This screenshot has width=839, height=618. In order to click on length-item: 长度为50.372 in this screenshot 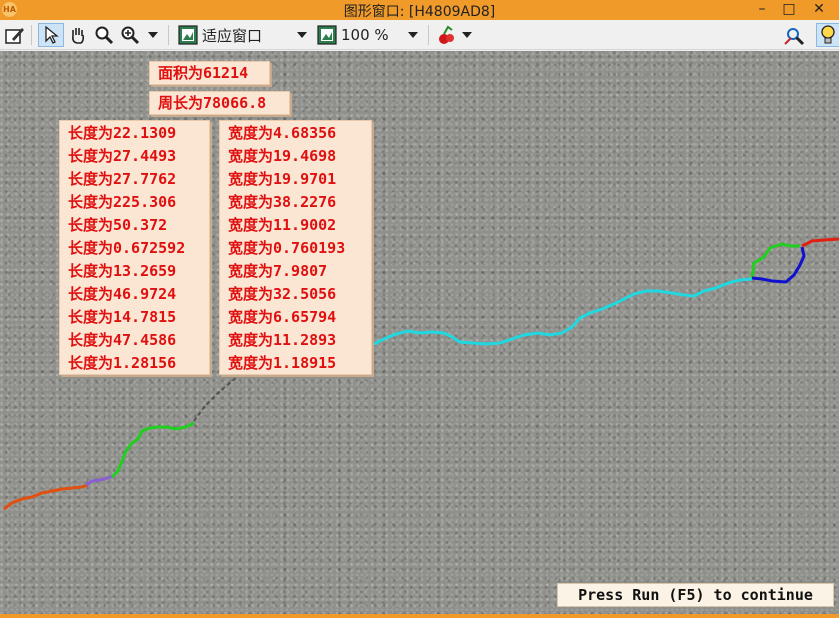, I will do `click(118, 225)`.